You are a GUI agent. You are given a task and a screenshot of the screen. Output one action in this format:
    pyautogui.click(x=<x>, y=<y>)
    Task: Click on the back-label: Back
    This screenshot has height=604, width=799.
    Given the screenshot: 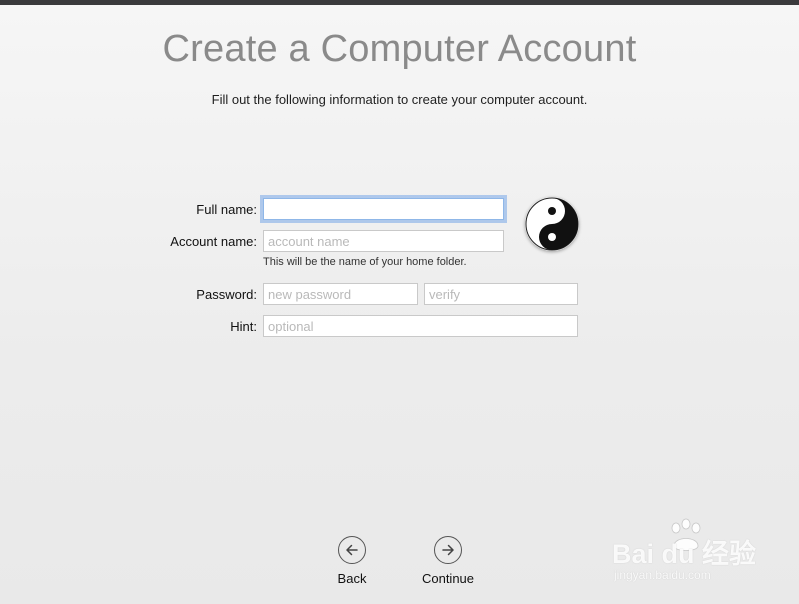 What is the action you would take?
    pyautogui.click(x=352, y=578)
    